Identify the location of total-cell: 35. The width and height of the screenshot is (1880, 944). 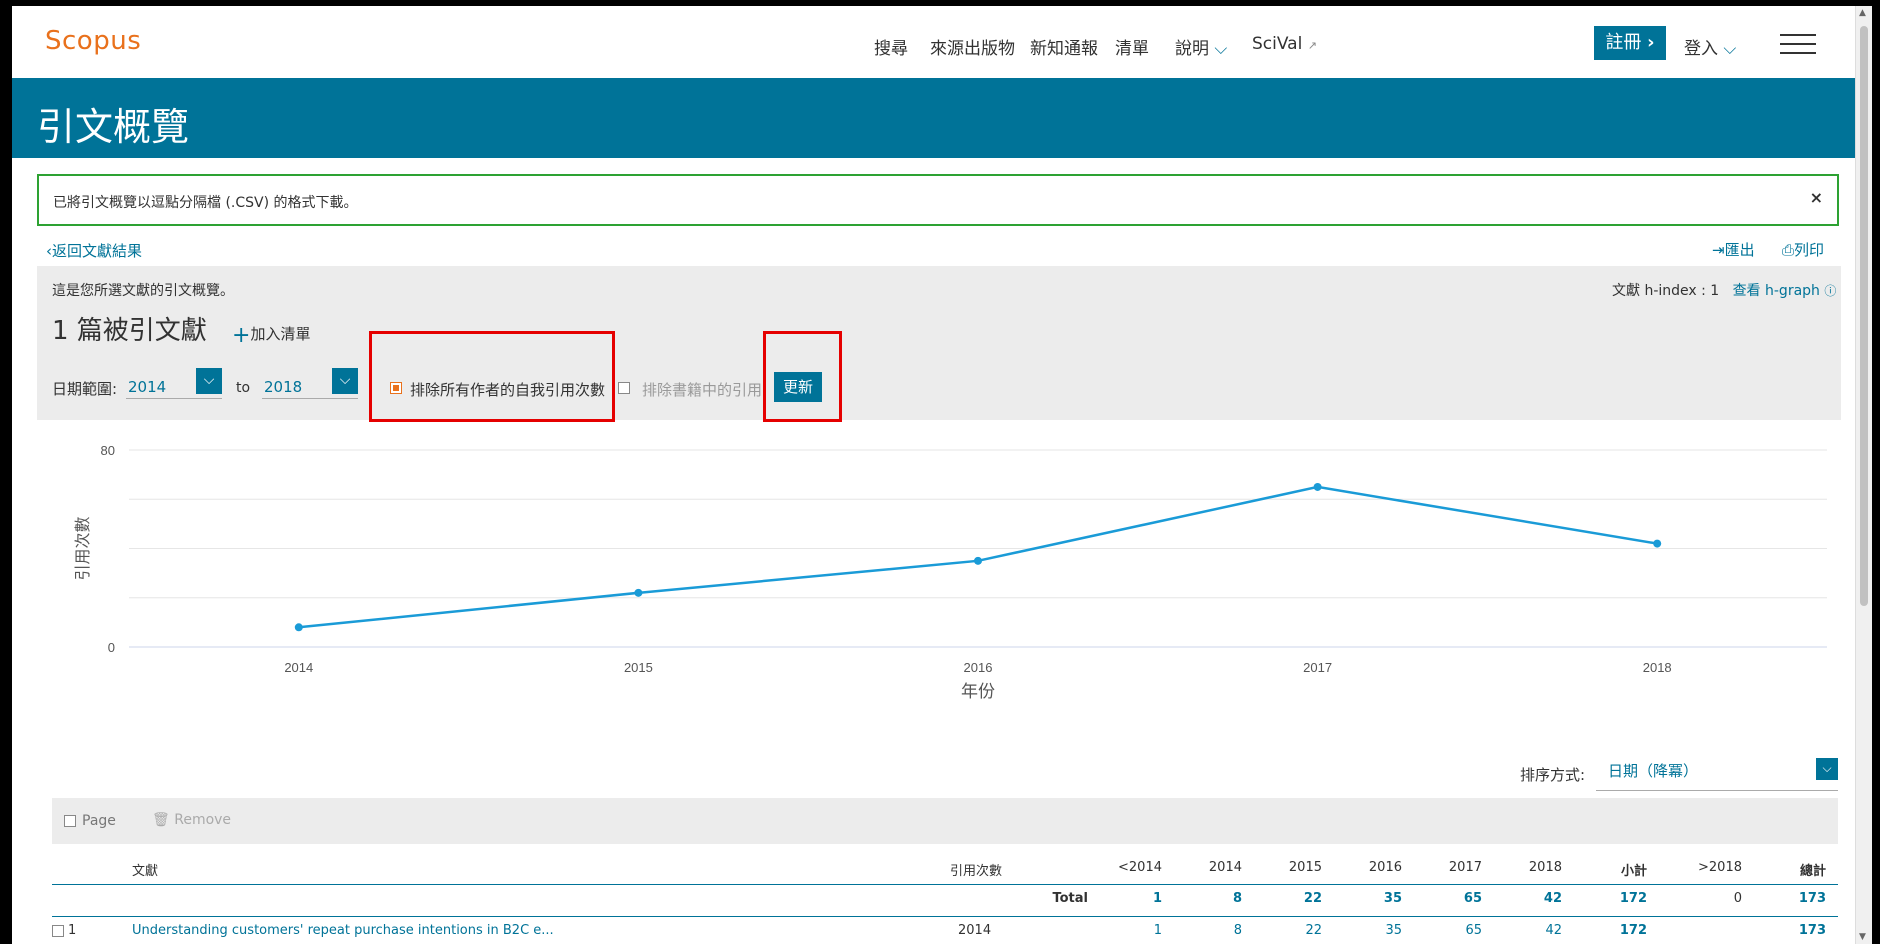
(1362, 898).